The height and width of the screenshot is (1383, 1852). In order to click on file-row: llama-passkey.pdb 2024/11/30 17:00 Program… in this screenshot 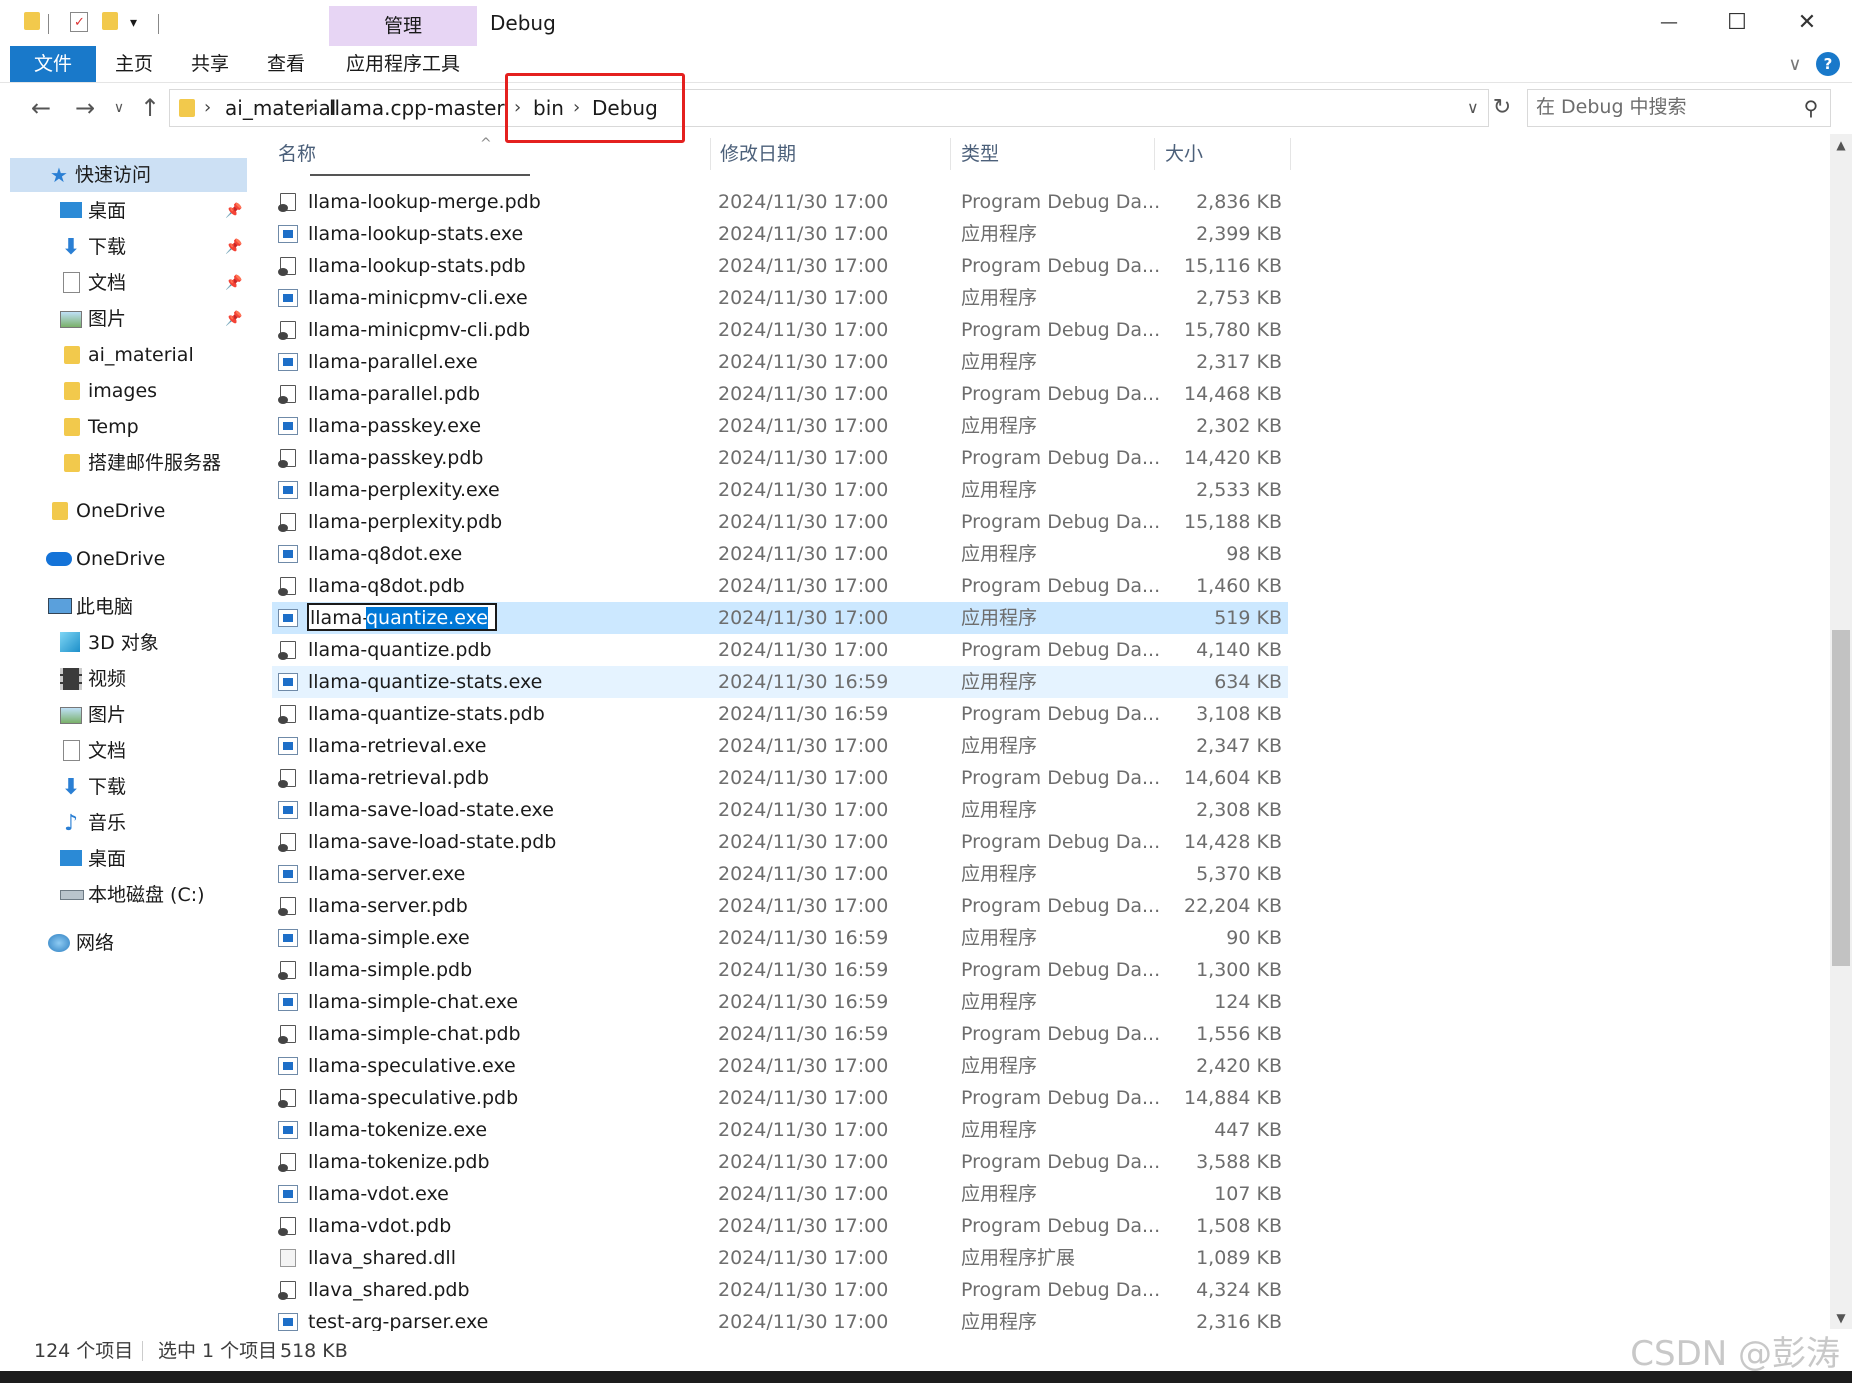, I will do `click(780, 458)`.